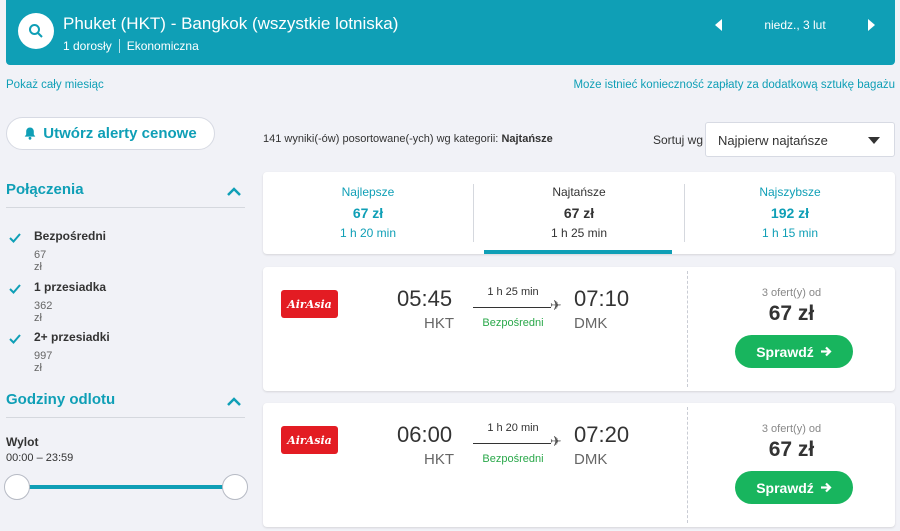  Describe the element at coordinates (602, 298) in the screenshot. I see `arrival-time: 07:10` at that location.